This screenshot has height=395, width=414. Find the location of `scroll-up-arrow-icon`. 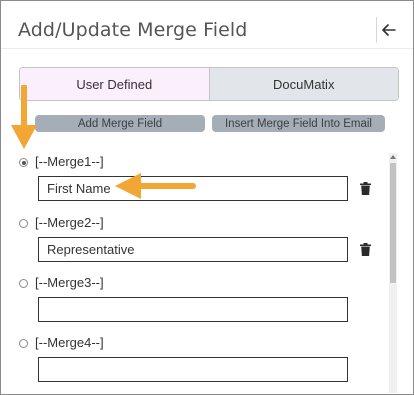

scroll-up-arrow-icon is located at coordinates (393, 157).